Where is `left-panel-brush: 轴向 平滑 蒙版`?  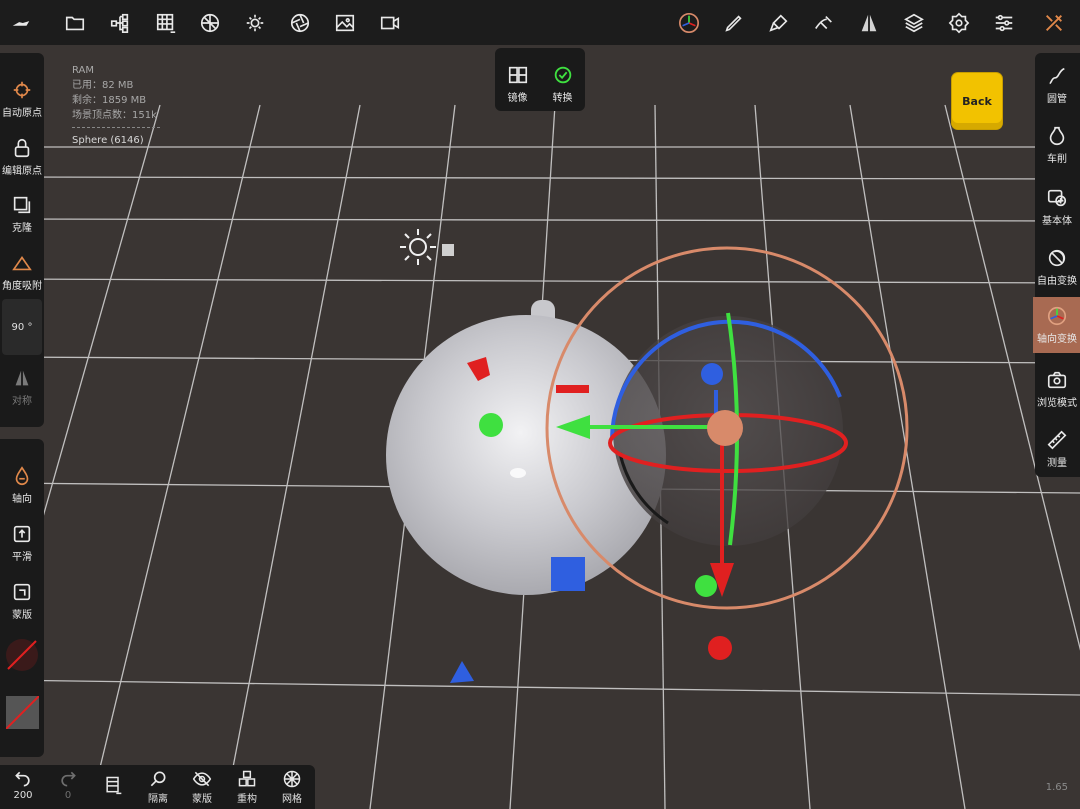 left-panel-brush: 轴向 平滑 蒙版 is located at coordinates (22, 598).